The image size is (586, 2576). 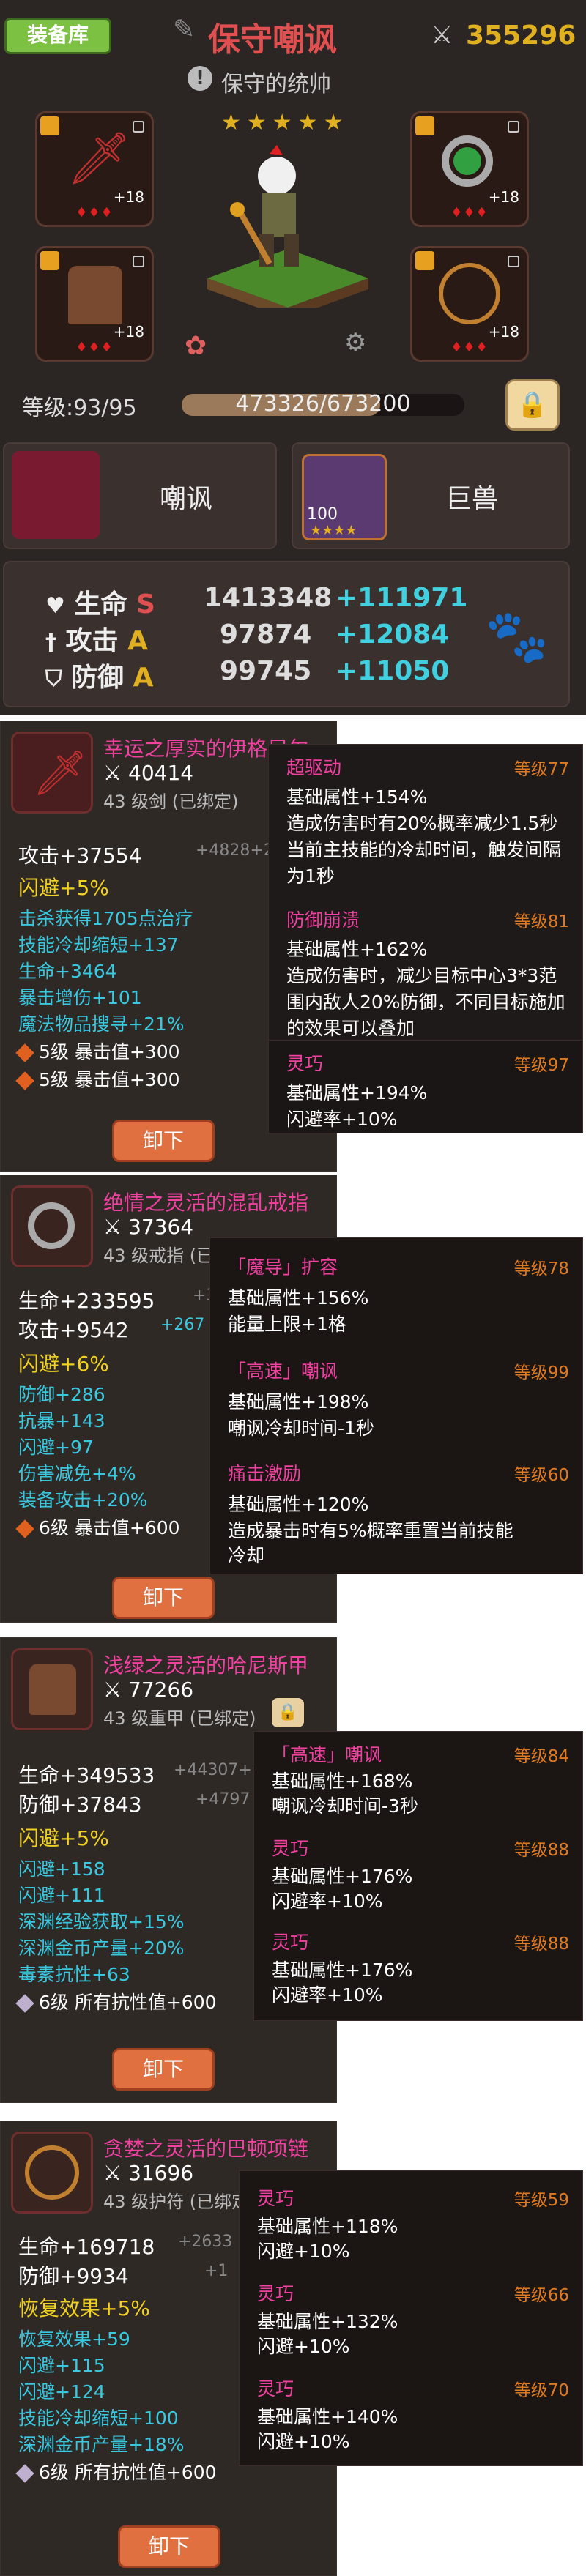 I want to click on affix-line: 防御+286, so click(x=62, y=1394).